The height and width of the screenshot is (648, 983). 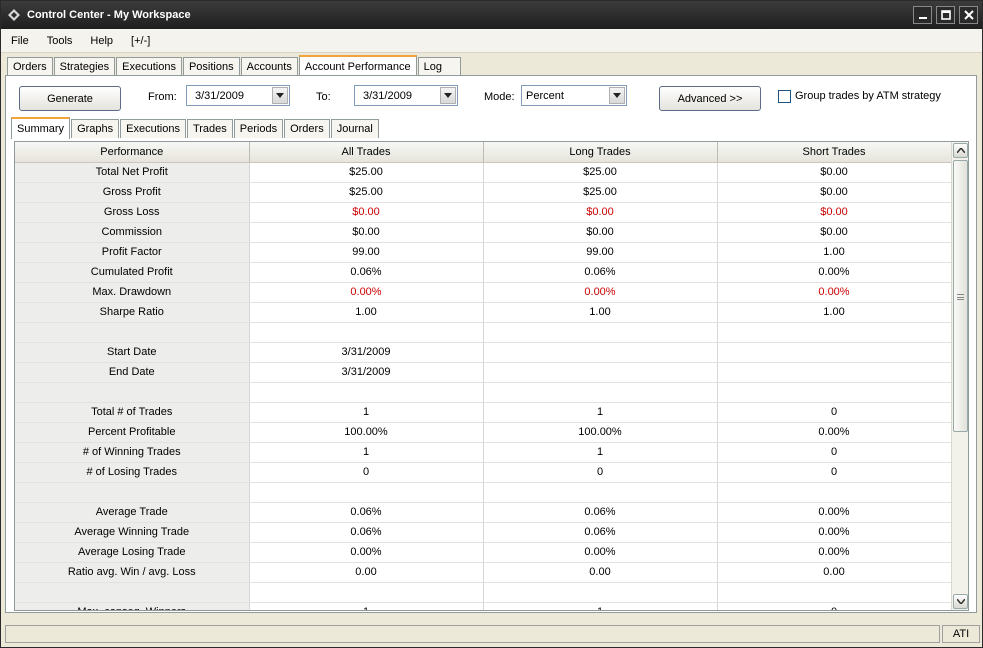 What do you see at coordinates (710, 98) in the screenshot?
I see `advanced-button: Advanced >>` at bounding box center [710, 98].